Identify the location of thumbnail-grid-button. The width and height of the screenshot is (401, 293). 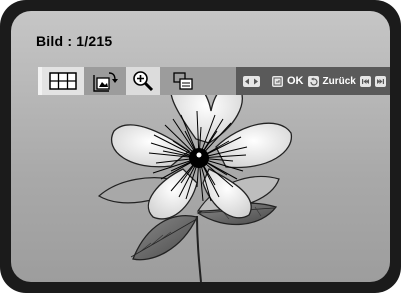
(61, 81).